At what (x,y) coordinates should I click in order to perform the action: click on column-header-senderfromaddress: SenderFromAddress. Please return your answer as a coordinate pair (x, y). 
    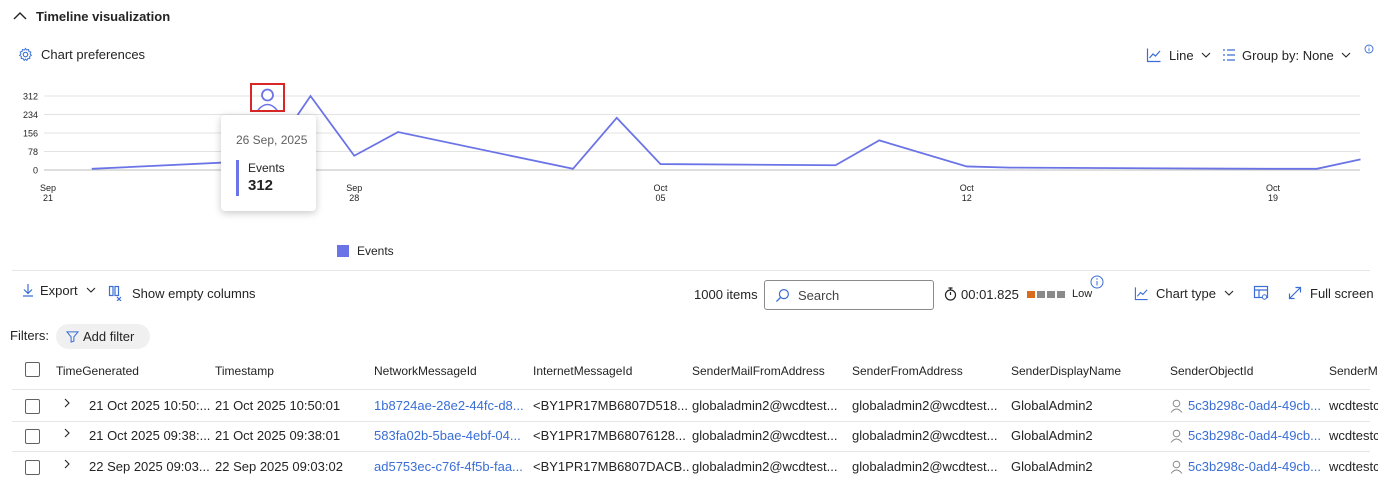
    Looking at the image, I should click on (907, 371).